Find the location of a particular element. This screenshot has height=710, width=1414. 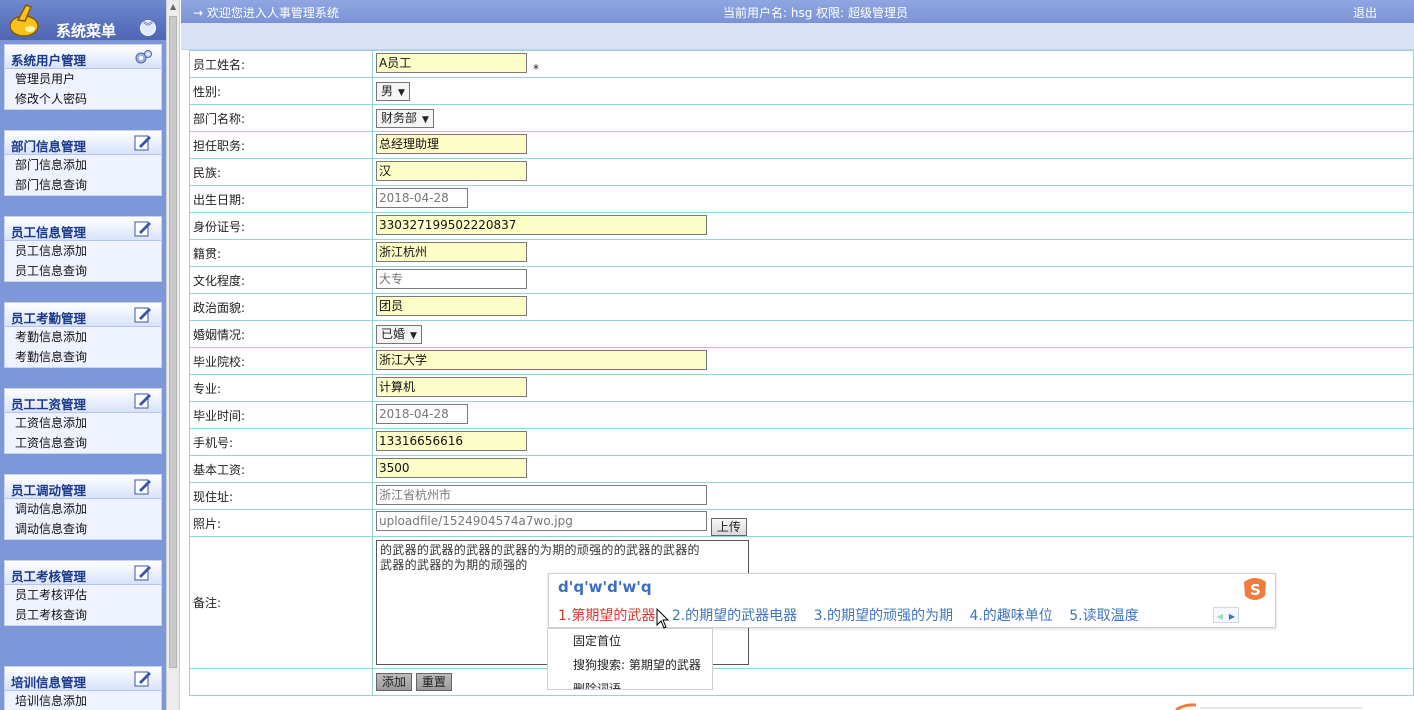

political-label: 政治面貌: is located at coordinates (281, 307).